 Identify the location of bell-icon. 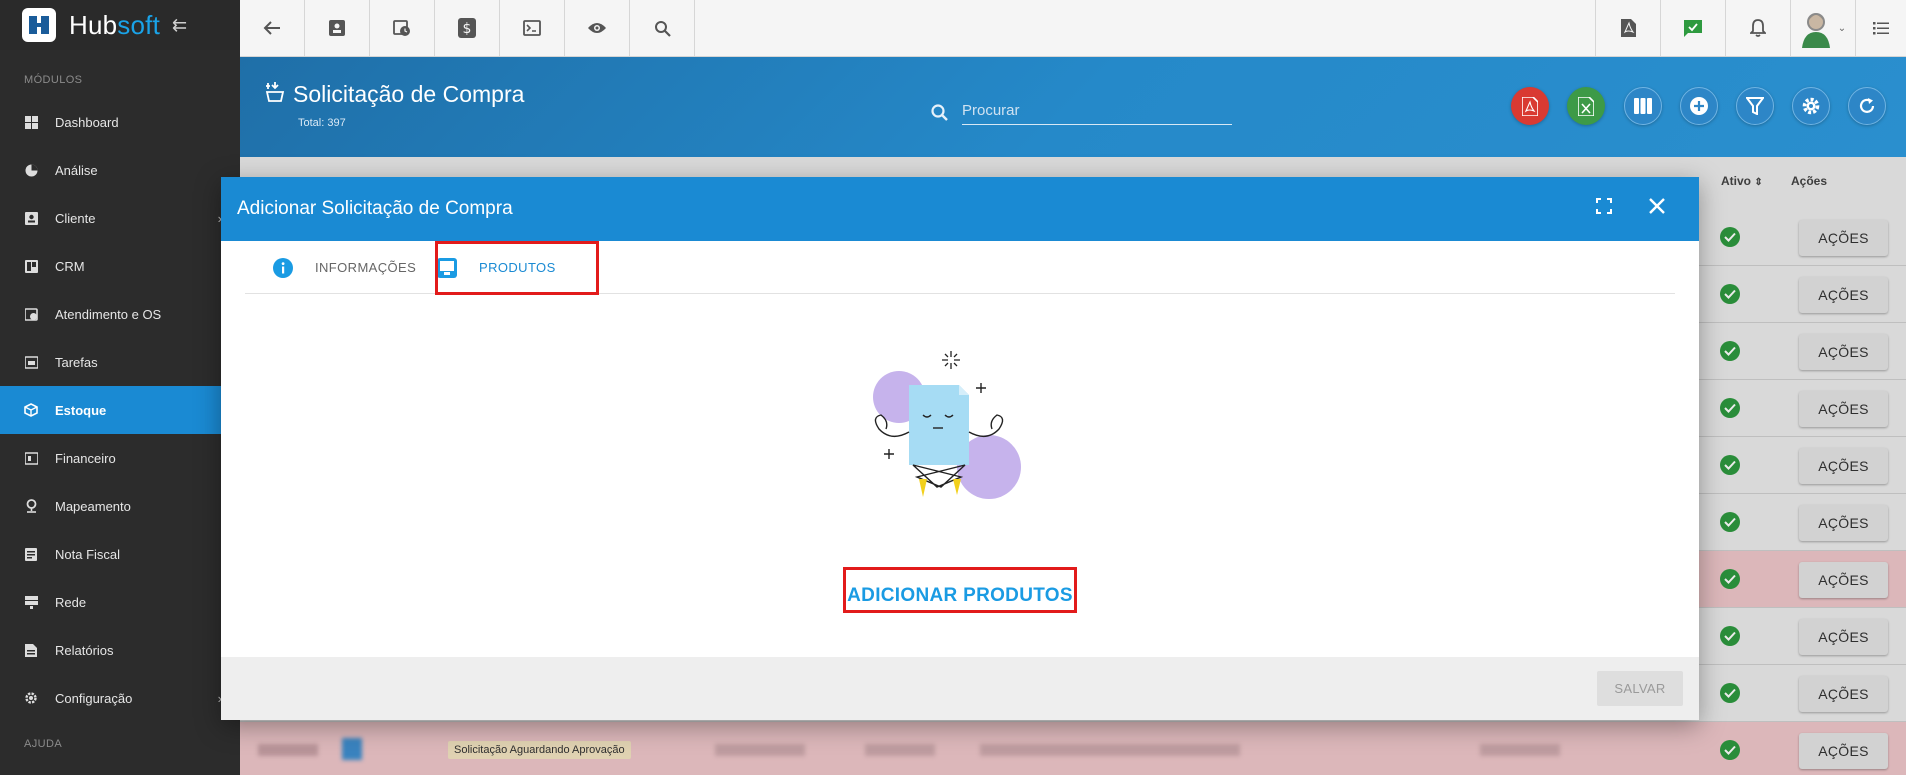
(1758, 28).